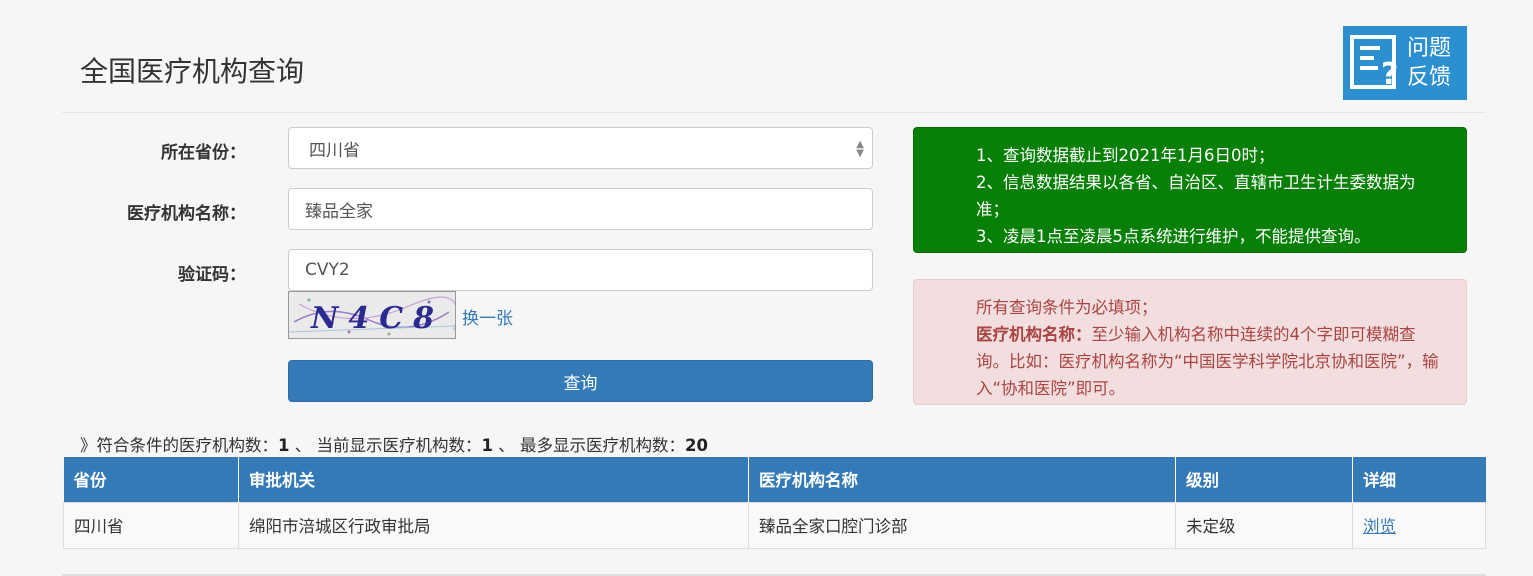 Image resolution: width=1533 pixels, height=576 pixels. Describe the element at coordinates (192, 71) in the screenshot. I see `page-title: 全国医疗机构查询` at that location.